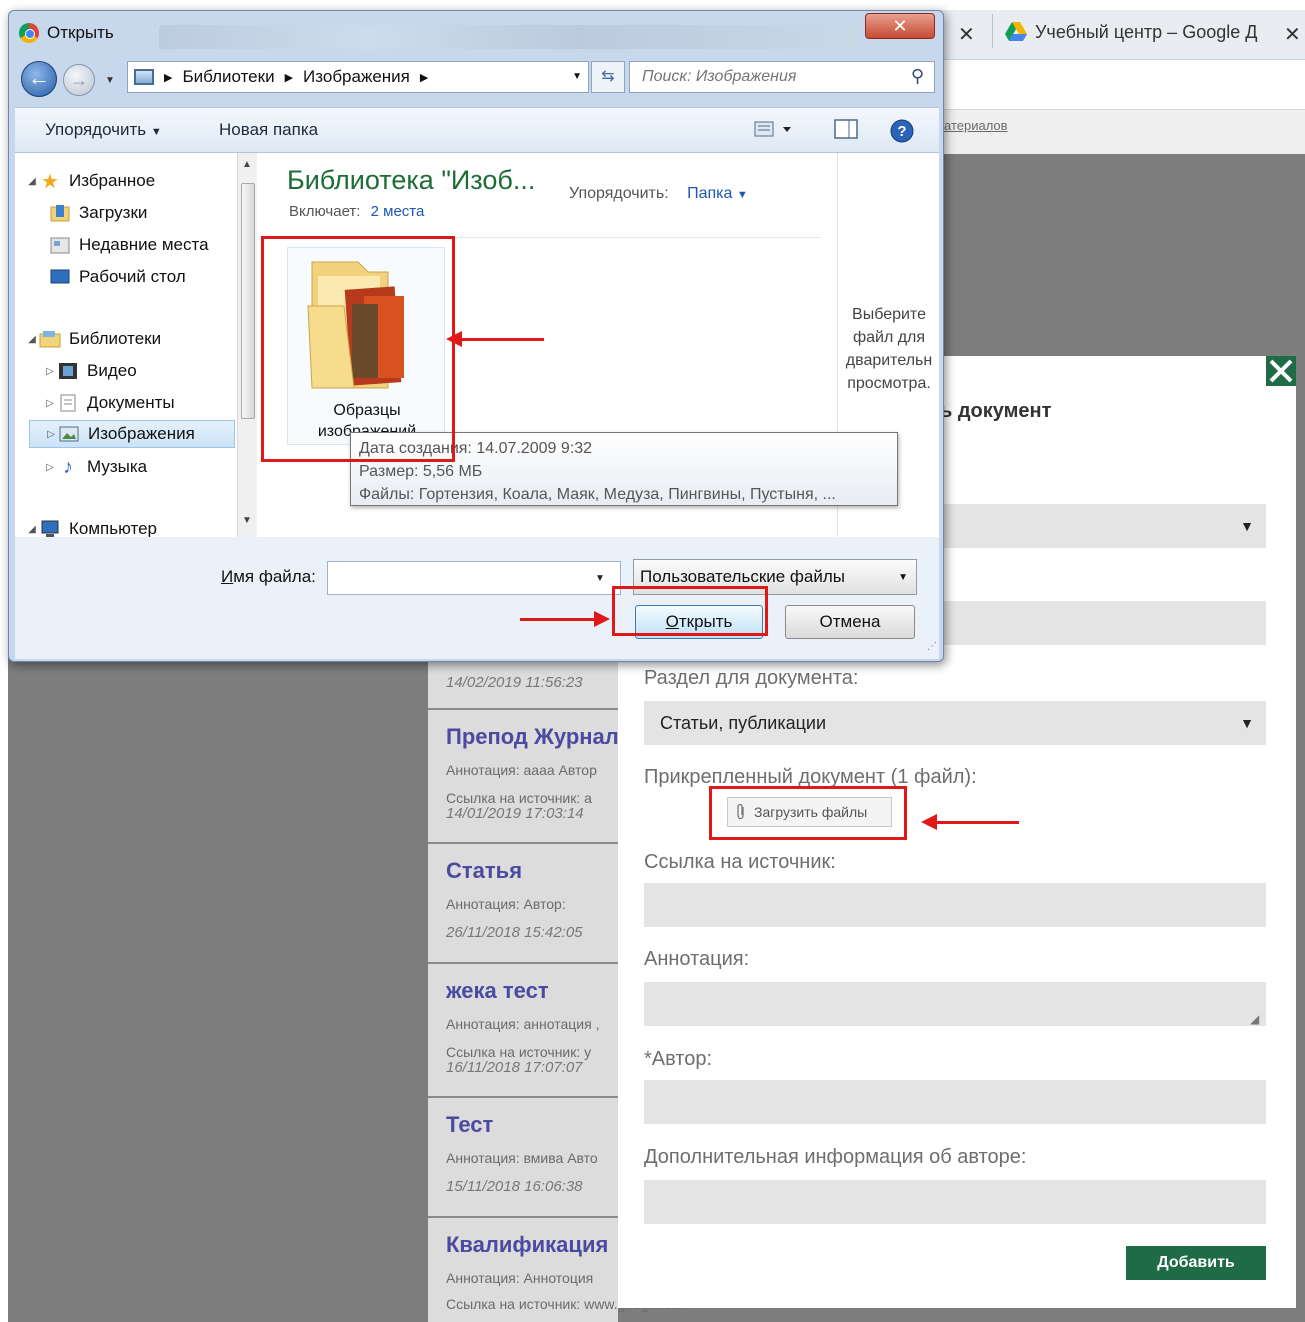 This screenshot has width=1305, height=1322. Describe the element at coordinates (955, 723) in the screenshot. I see `section-select: Статьи, публикации ▼` at that location.